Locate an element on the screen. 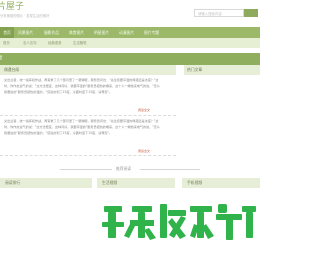  nav-item-topics: 图片专题 is located at coordinates (151, 32).